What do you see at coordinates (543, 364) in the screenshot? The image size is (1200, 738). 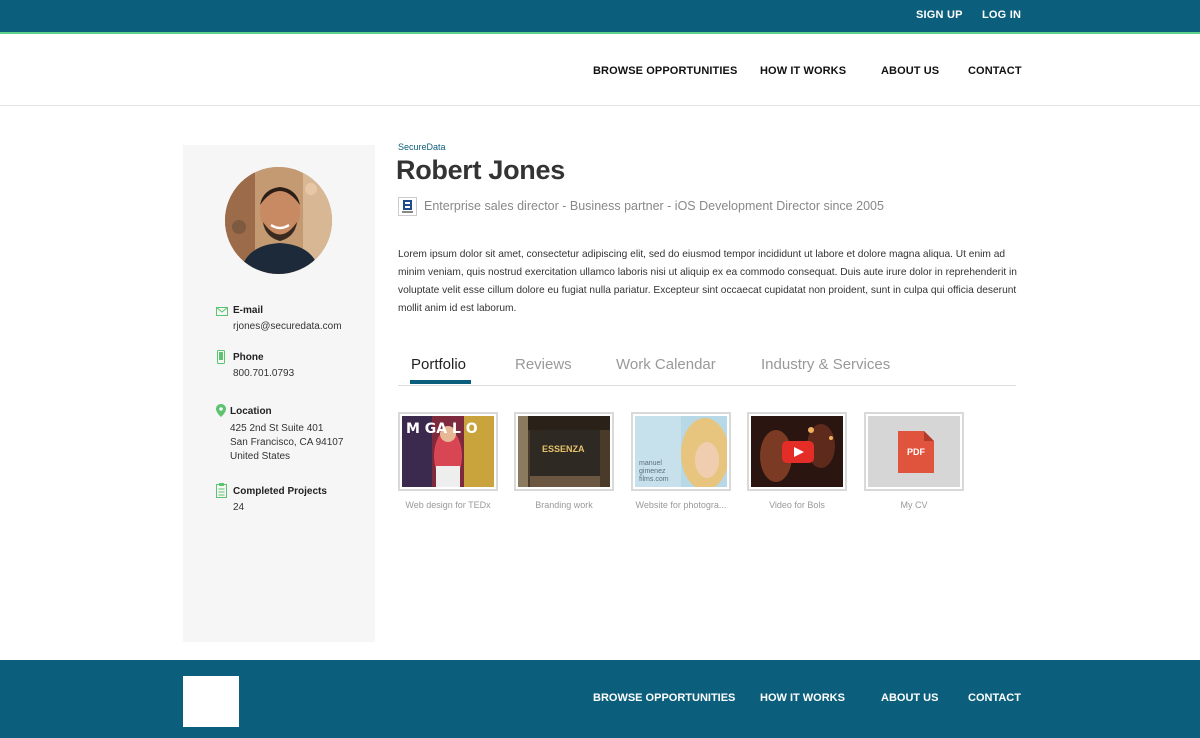 I see `tab-reviews: Reviews` at bounding box center [543, 364].